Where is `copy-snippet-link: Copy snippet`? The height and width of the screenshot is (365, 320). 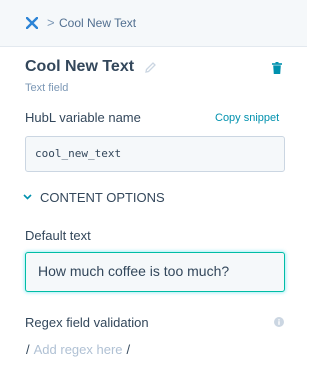 copy-snippet-link: Copy snippet is located at coordinates (247, 118).